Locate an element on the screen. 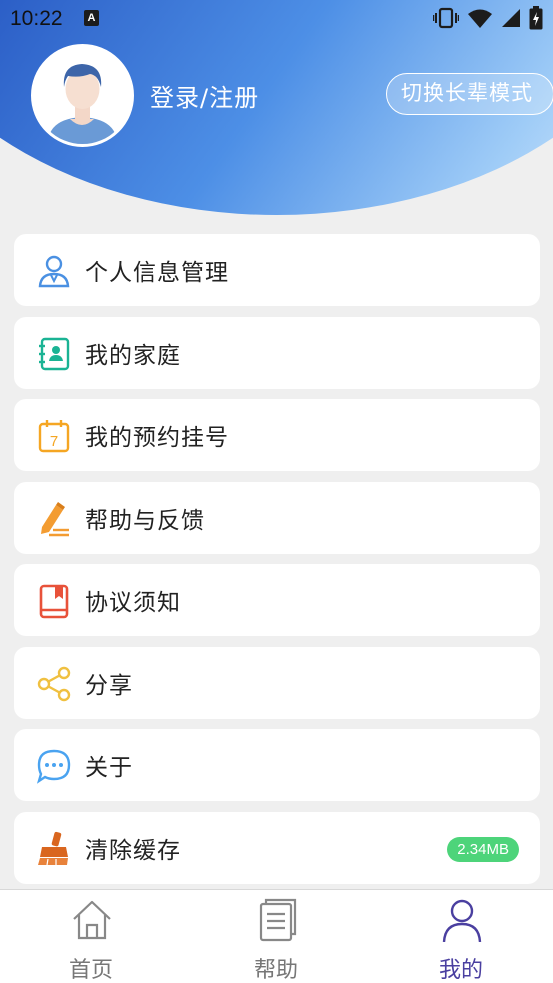 The width and height of the screenshot is (553, 983). menu-item-label: 协议须知 is located at coordinates (133, 603).